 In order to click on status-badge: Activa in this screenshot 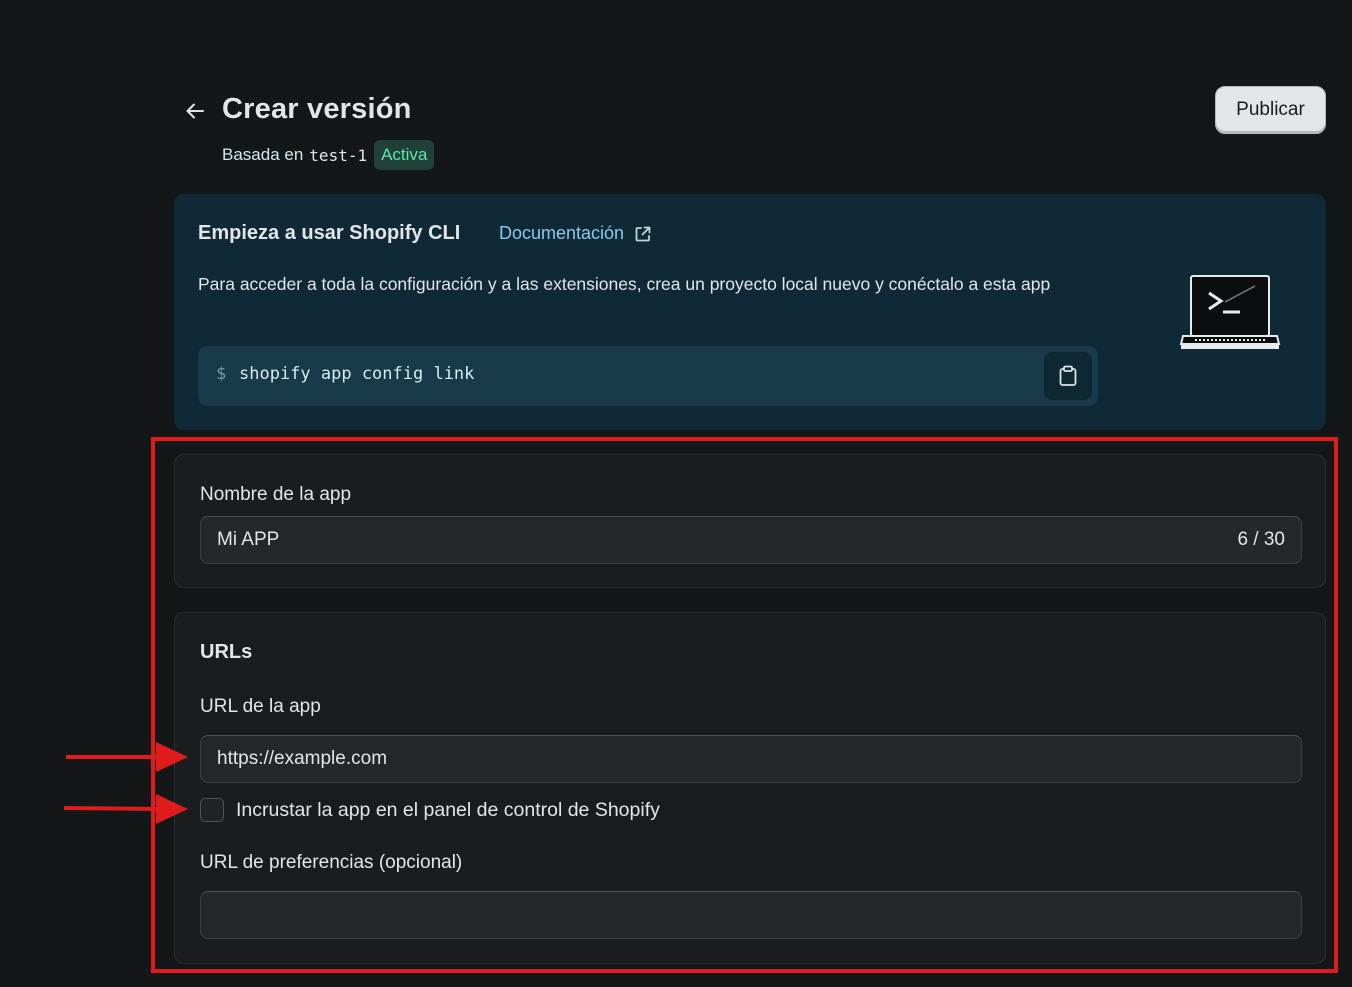, I will do `click(404, 155)`.